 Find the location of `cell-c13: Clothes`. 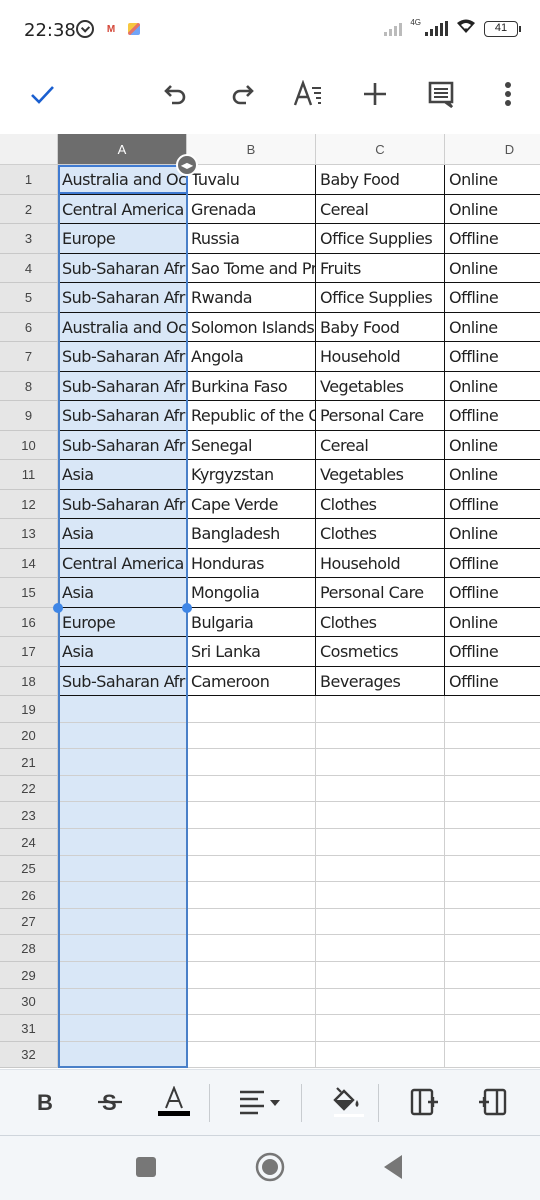

cell-c13: Clothes is located at coordinates (381, 534).